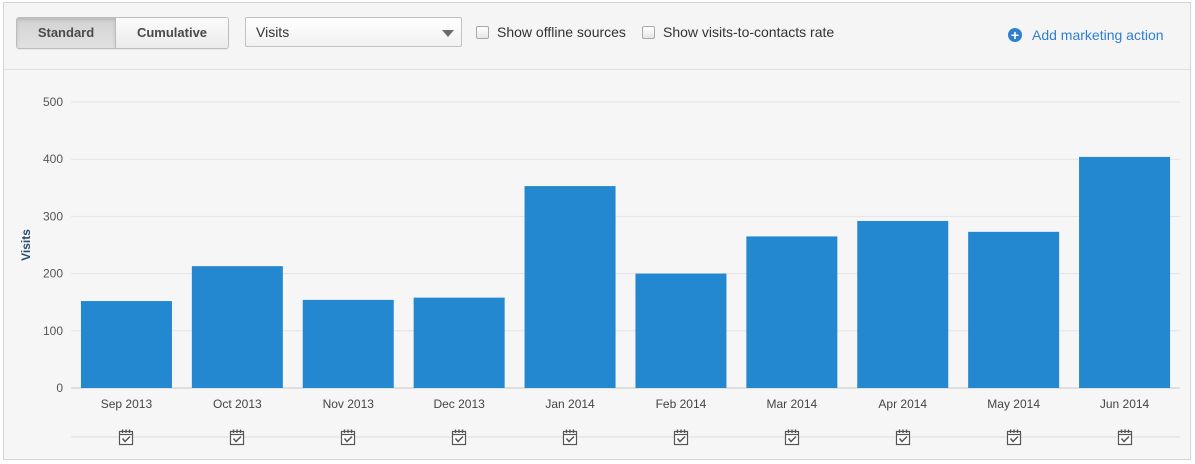 This screenshot has width=1195, height=464. Describe the element at coordinates (459, 404) in the screenshot. I see `x-tick-label: Dec 2013` at that location.